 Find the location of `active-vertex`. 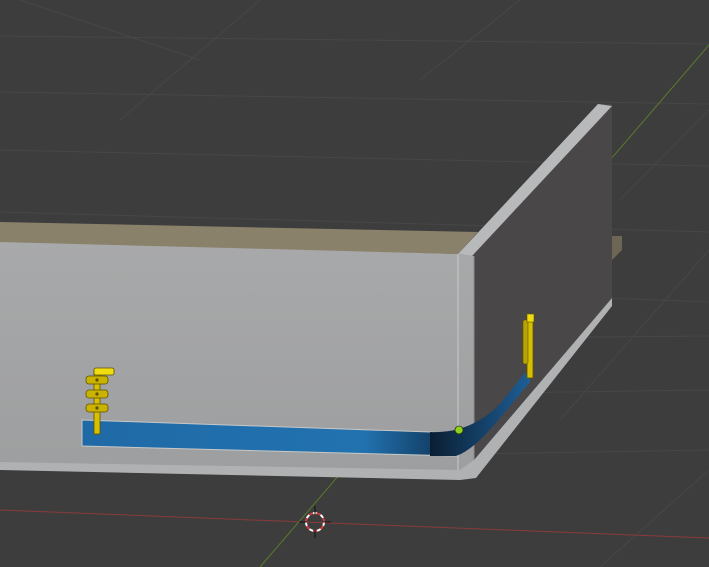

active-vertex is located at coordinates (459, 430).